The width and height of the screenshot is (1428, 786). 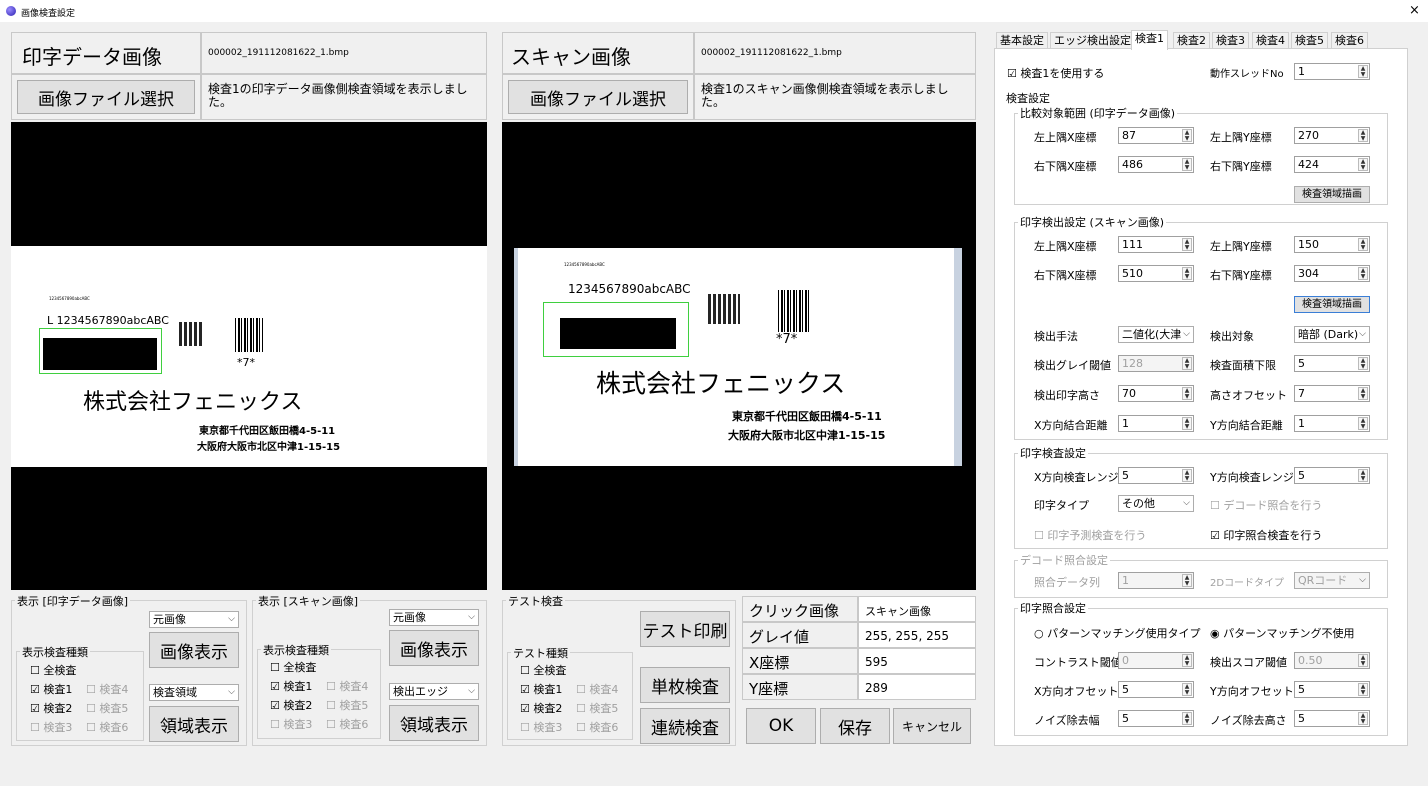 What do you see at coordinates (194, 650) in the screenshot?
I see `display-print-image-button: 画像表示` at bounding box center [194, 650].